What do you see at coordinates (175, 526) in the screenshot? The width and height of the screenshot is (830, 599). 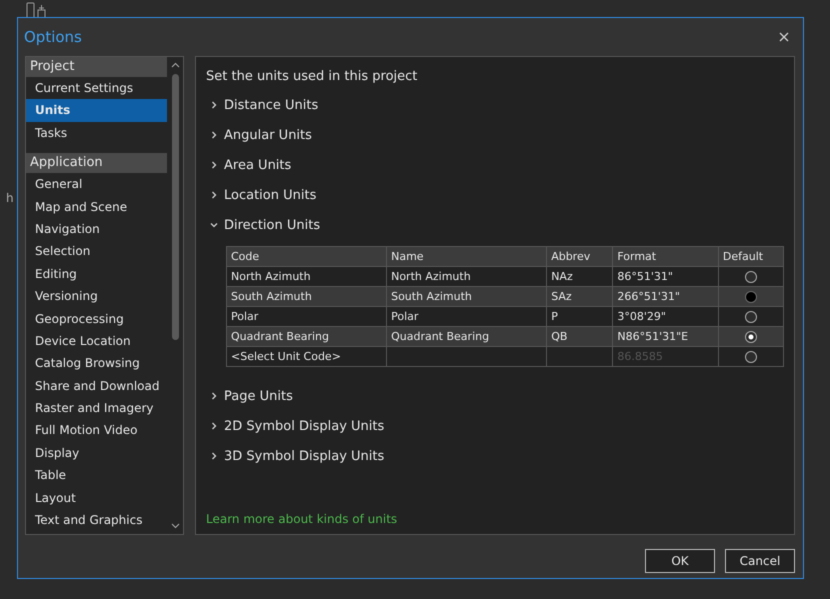 I see `scroll-down-icon` at bounding box center [175, 526].